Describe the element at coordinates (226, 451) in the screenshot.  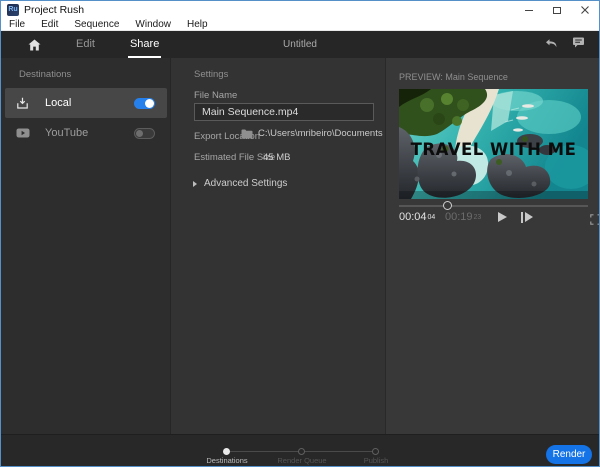
I see `step-dot-destinations` at that location.